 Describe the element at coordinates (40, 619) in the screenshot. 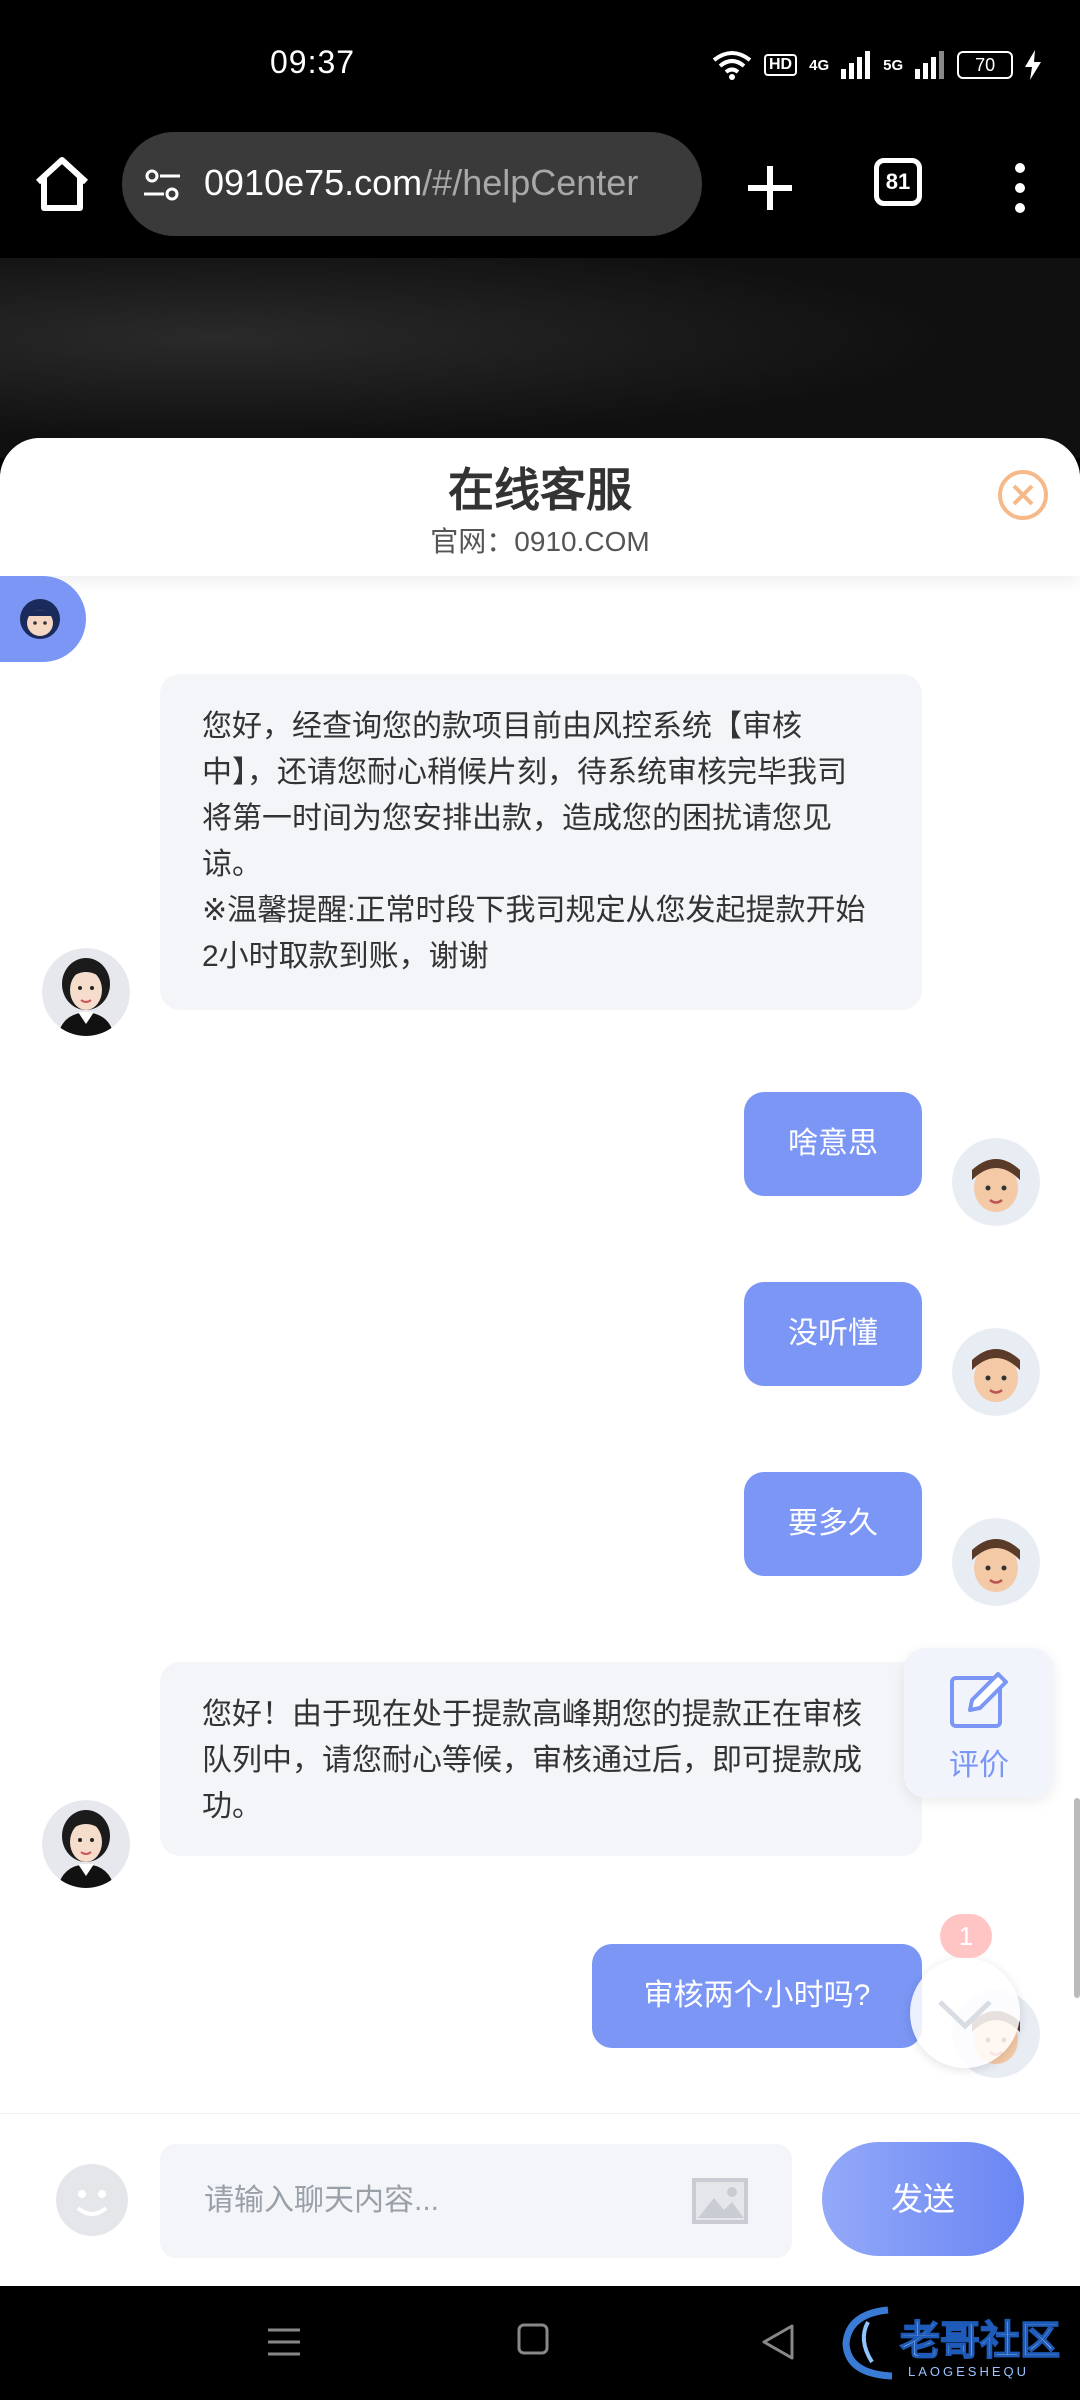

I see `agent-avatar-icon` at that location.